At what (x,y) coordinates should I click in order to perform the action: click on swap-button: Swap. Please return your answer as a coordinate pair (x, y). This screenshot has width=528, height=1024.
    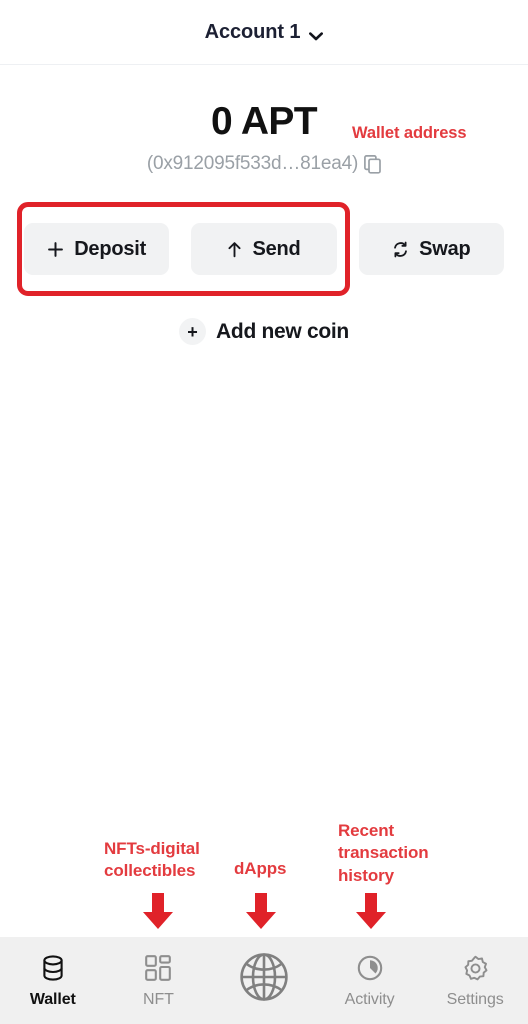
    Looking at the image, I should click on (431, 249).